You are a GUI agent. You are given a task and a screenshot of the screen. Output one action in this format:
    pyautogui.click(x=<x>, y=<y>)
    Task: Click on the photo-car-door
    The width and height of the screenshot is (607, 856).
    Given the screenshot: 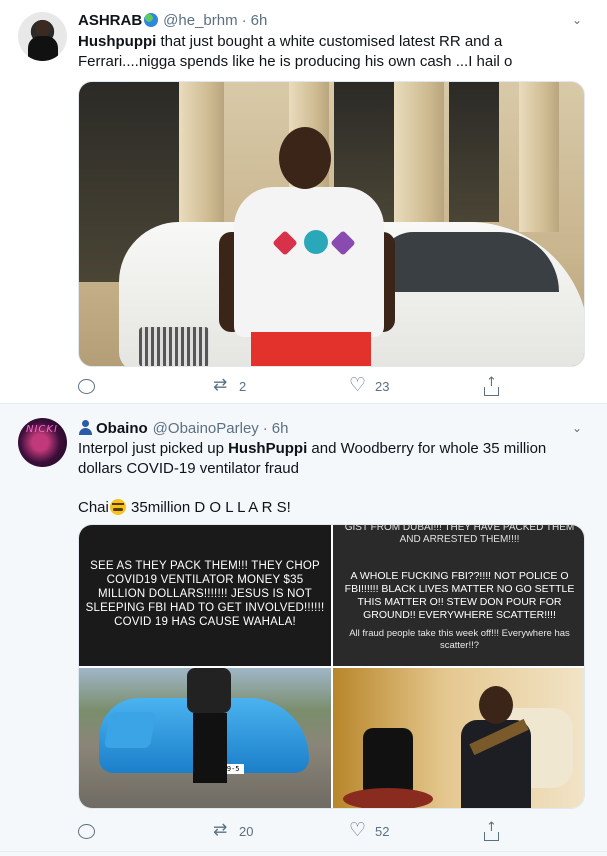 What is the action you would take?
    pyautogui.click(x=130, y=730)
    